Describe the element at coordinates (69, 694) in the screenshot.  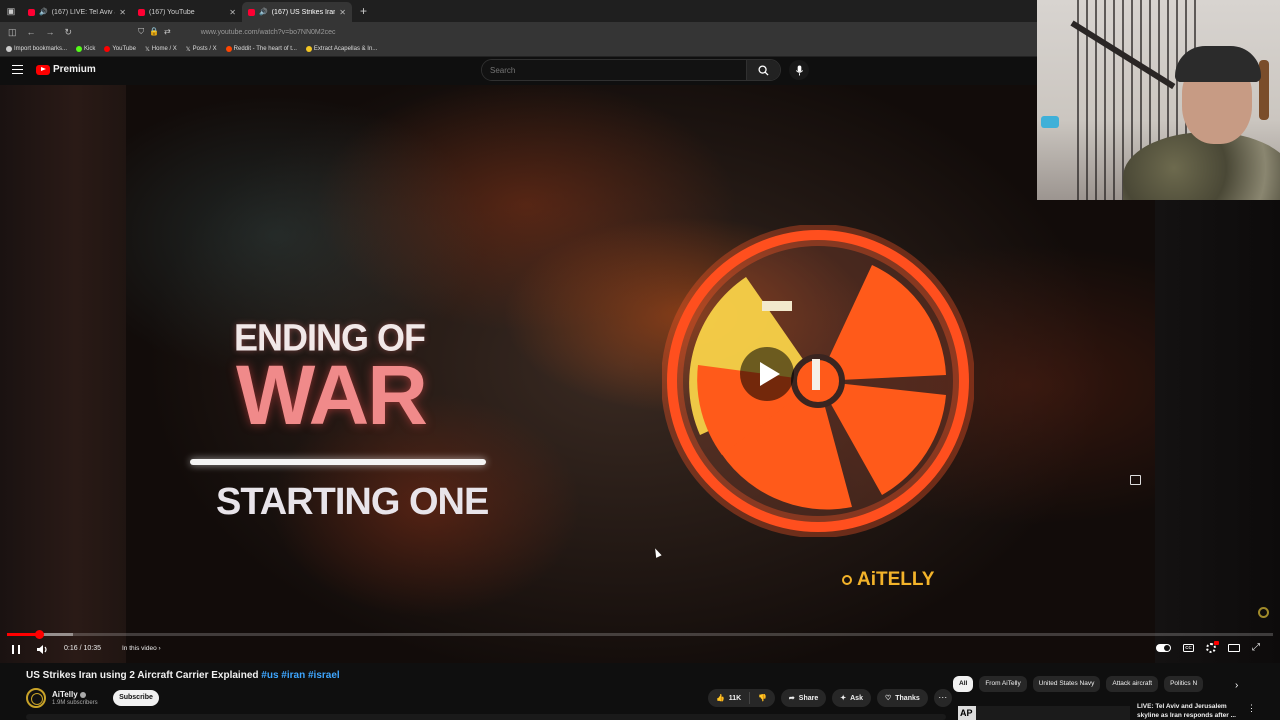
I see `channel-name: AiTelly` at that location.